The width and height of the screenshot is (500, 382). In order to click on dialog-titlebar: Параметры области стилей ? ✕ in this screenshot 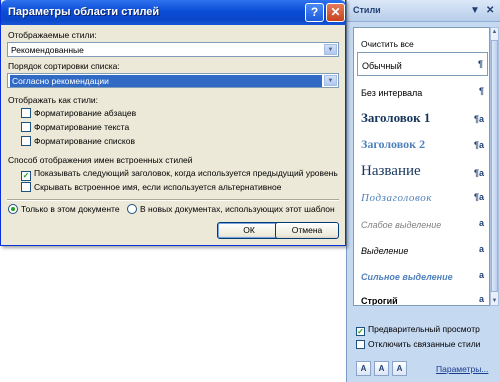, I will do `click(173, 12)`.